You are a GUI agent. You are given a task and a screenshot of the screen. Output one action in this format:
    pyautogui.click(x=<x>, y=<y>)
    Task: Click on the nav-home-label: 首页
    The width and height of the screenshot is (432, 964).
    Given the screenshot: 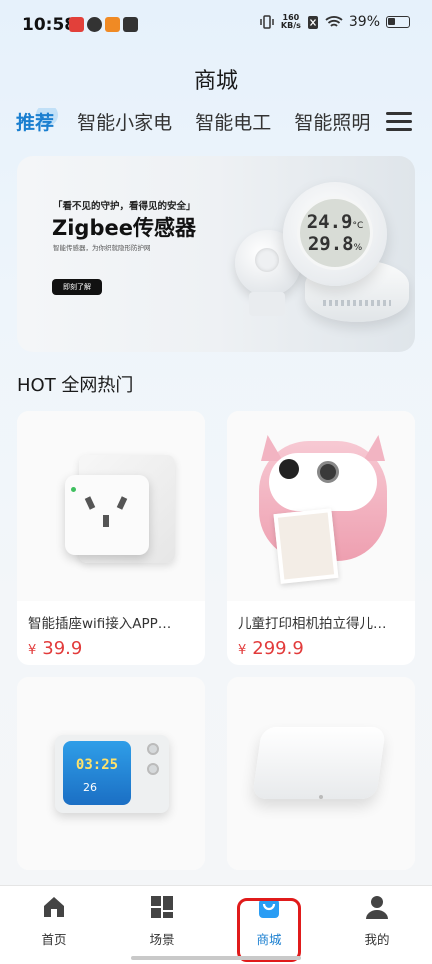 What is the action you would take?
    pyautogui.click(x=54, y=939)
    